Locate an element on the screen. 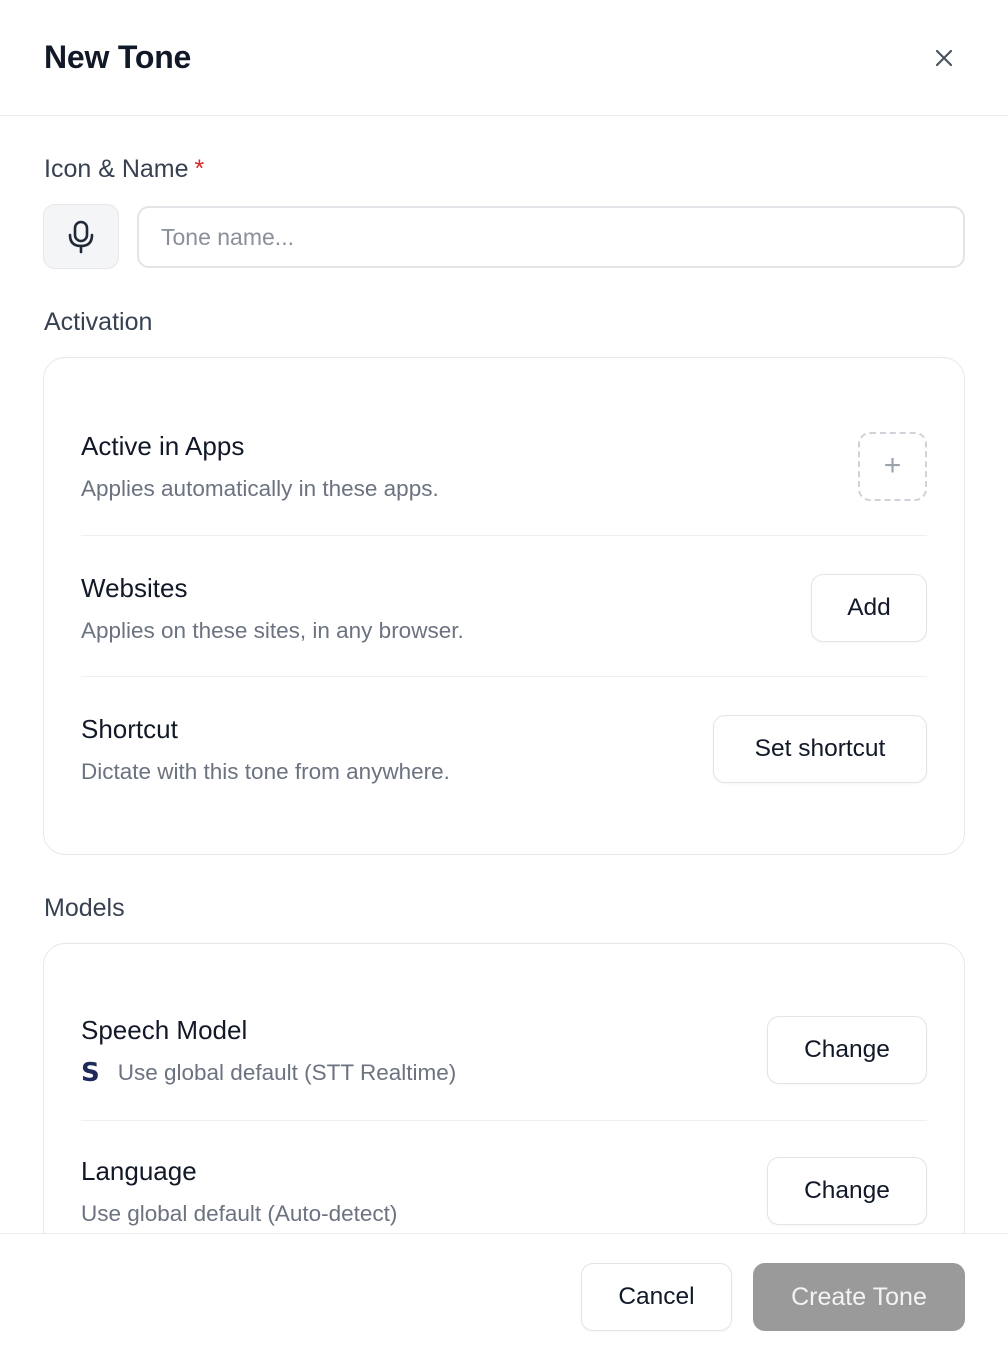  icon-name-label: Icon & Name * is located at coordinates (124, 169).